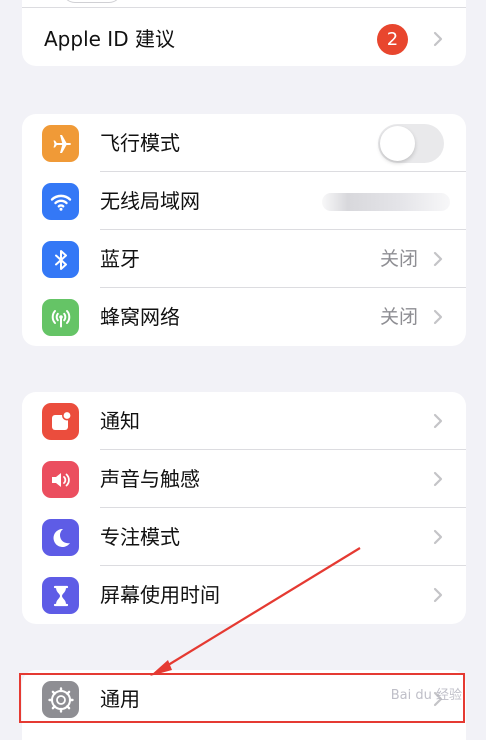  Describe the element at coordinates (150, 479) in the screenshot. I see `sounds-label: 声音与触感` at that location.